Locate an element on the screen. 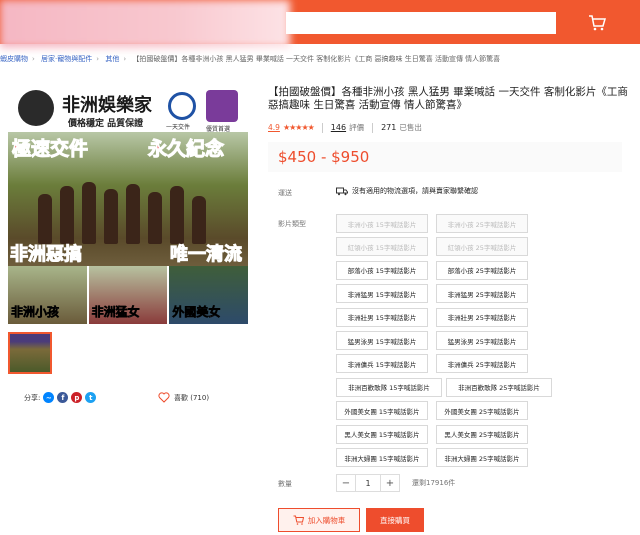  promo-text: 非洲惡搞 is located at coordinates (46, 255).